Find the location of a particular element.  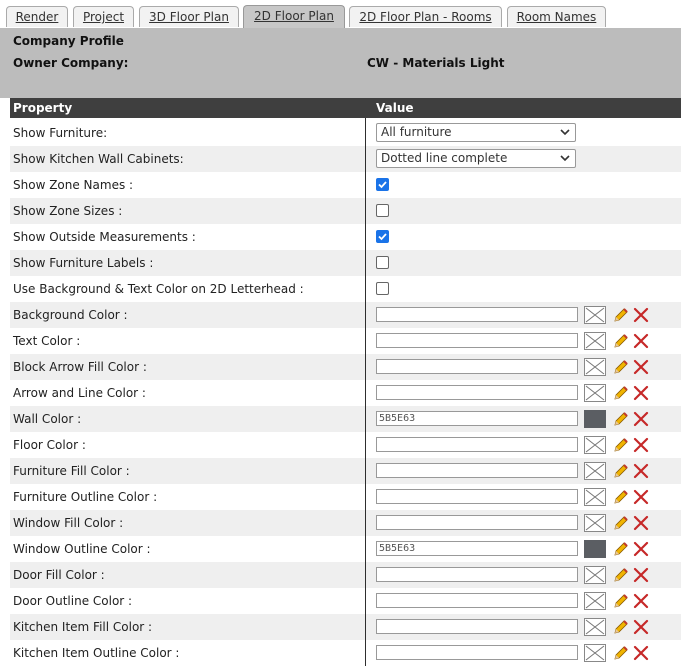

property-label: Block Arrow Fill Color : is located at coordinates (80, 367).